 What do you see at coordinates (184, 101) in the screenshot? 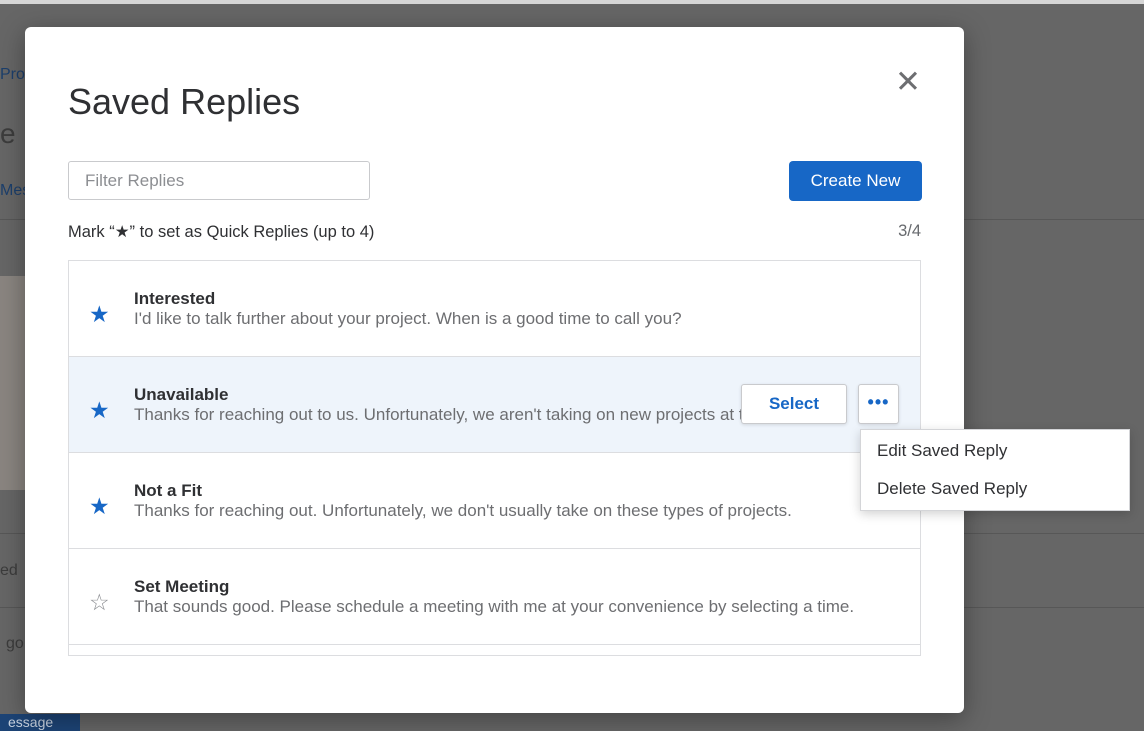
I see `modal-title: Saved Replies` at bounding box center [184, 101].